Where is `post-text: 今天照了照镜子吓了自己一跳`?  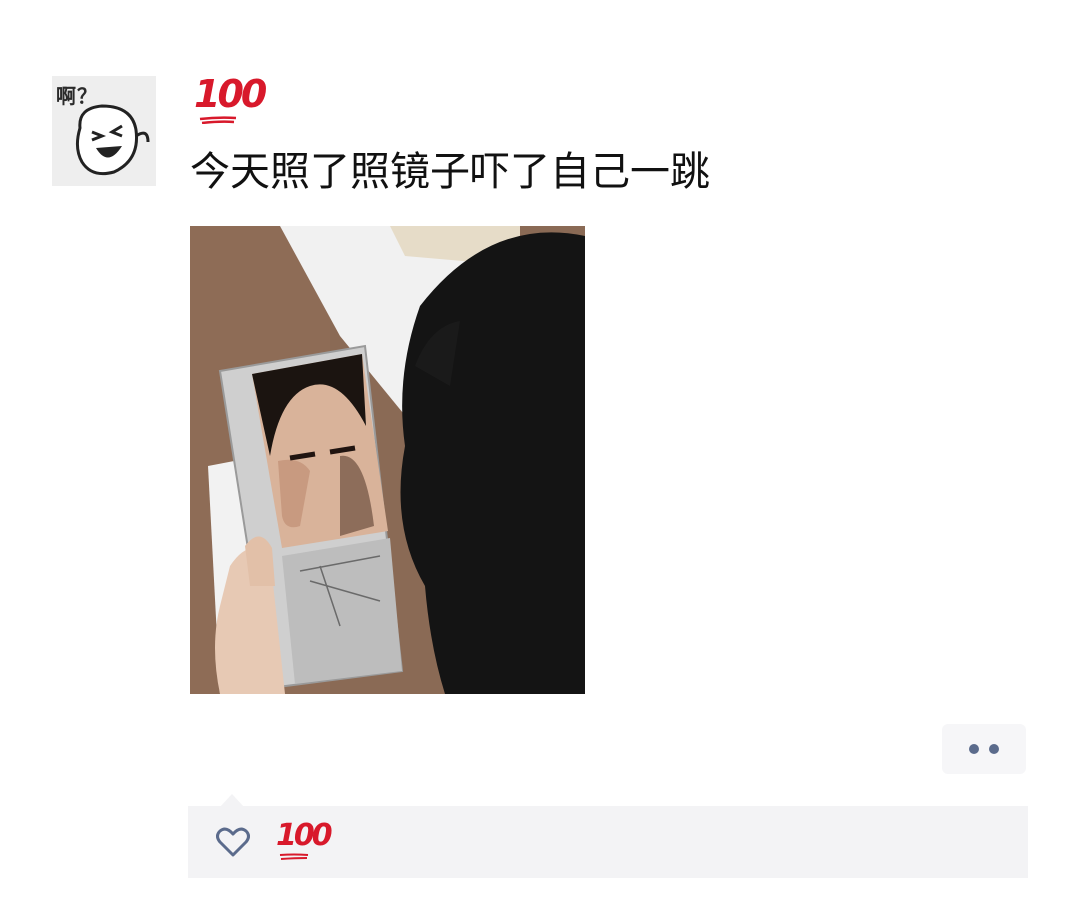
post-text: 今天照了照镜子吓了自己一跳 is located at coordinates (450, 172).